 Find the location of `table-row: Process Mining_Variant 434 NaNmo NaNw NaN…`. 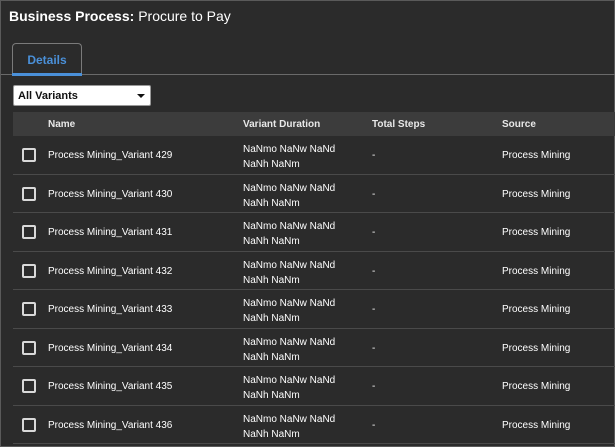

table-row: Process Mining_Variant 434 NaNmo NaNw NaN… is located at coordinates (314, 348).